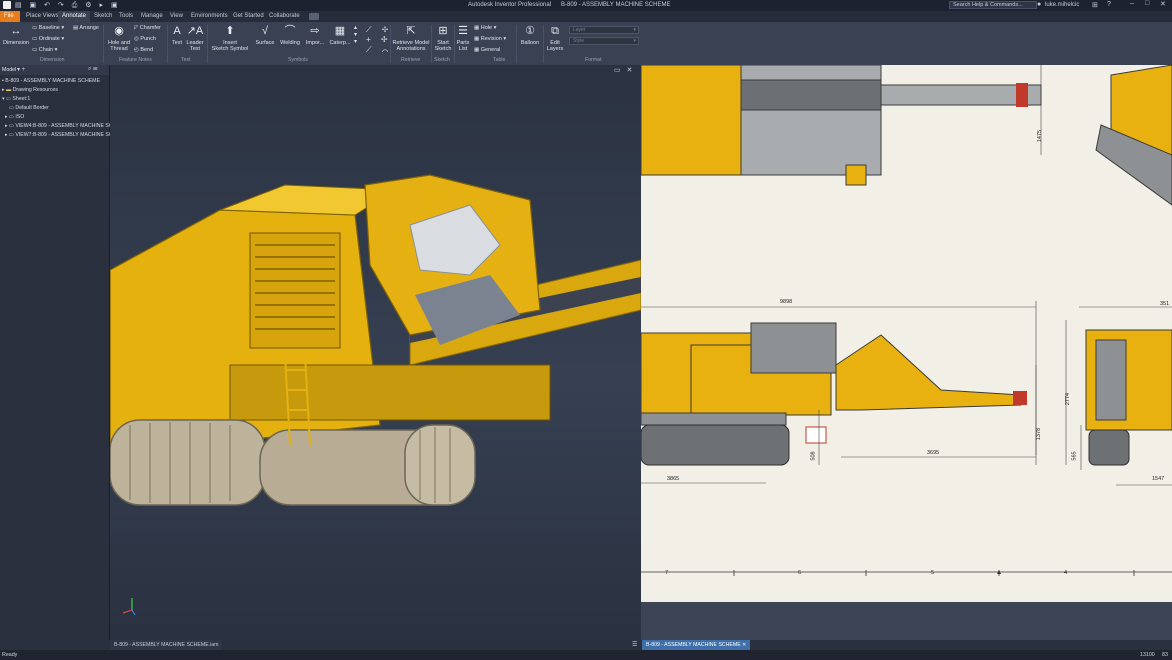  Describe the element at coordinates (933, 453) in the screenshot. I see `dim-3695: 3695` at that location.